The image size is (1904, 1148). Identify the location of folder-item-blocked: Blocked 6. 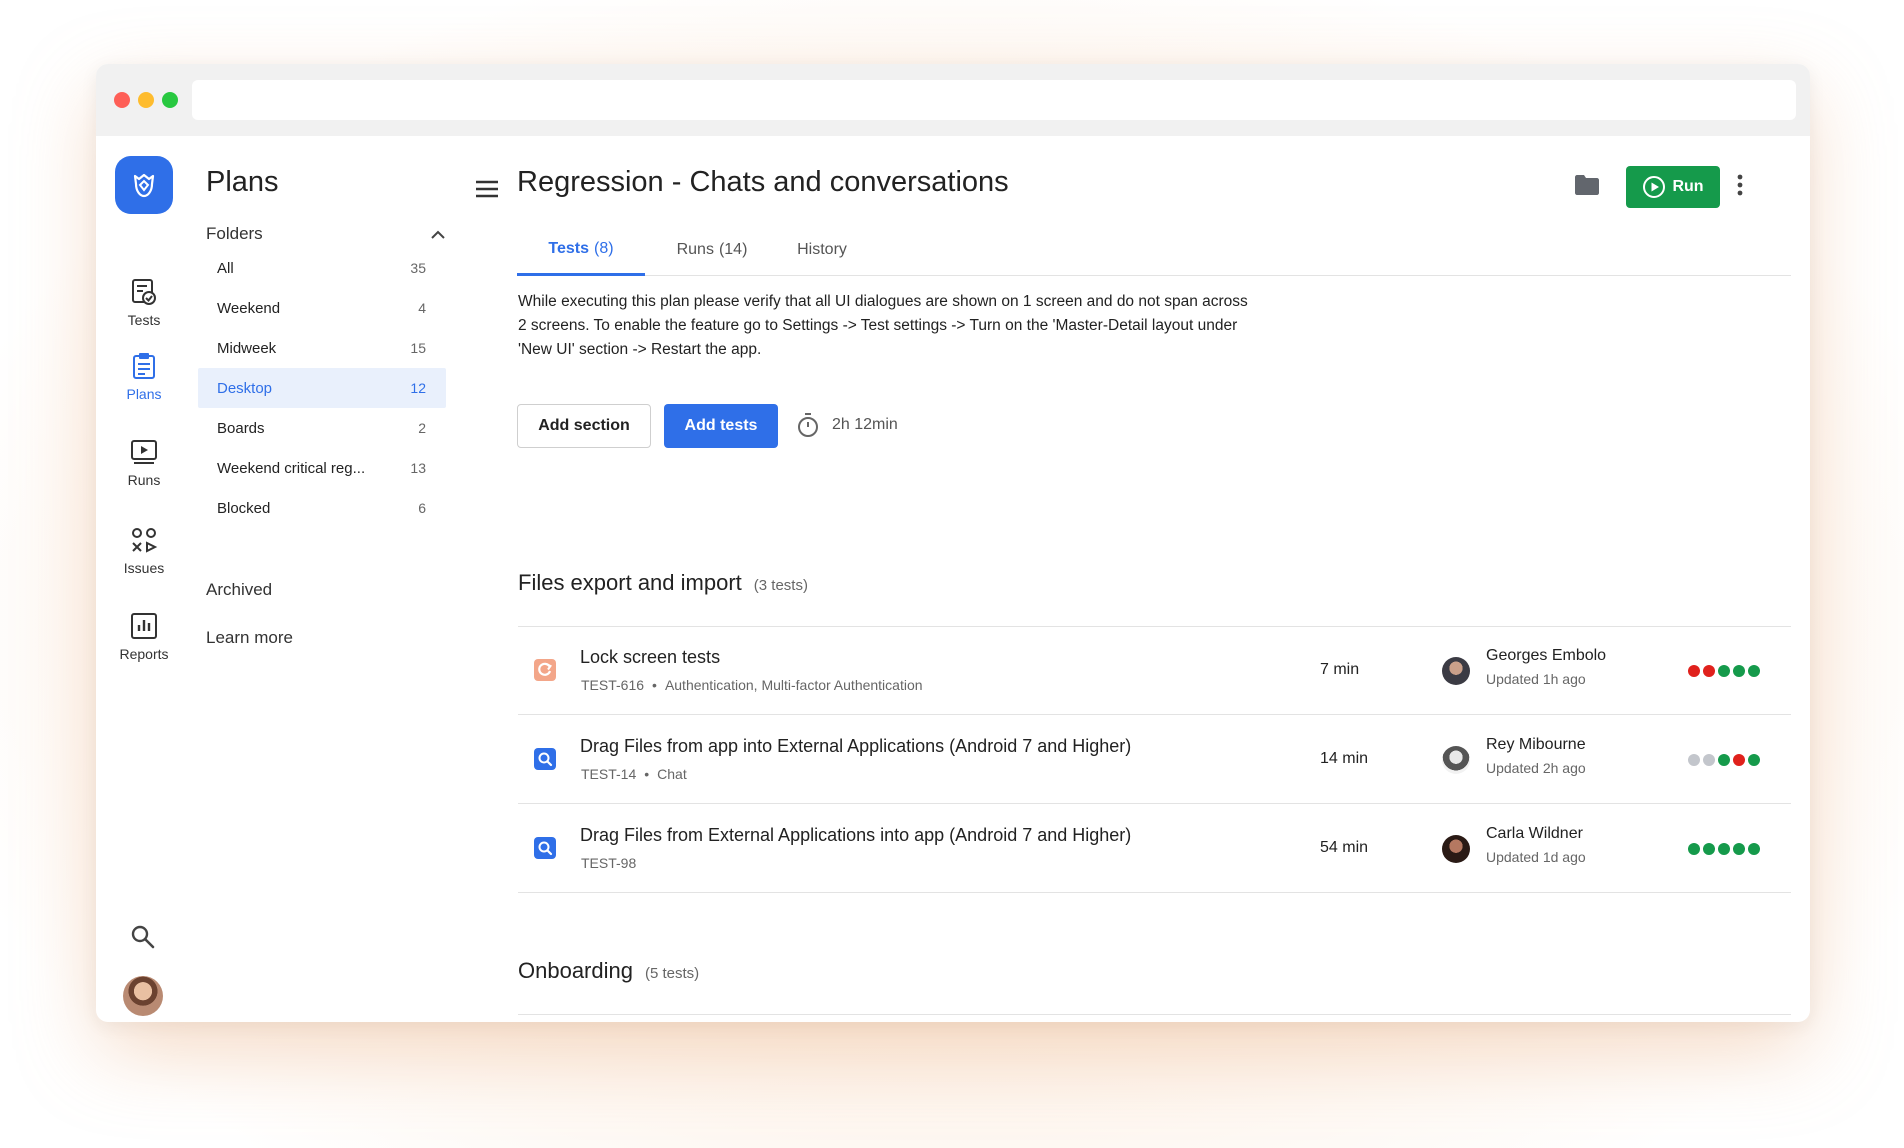
(322, 508).